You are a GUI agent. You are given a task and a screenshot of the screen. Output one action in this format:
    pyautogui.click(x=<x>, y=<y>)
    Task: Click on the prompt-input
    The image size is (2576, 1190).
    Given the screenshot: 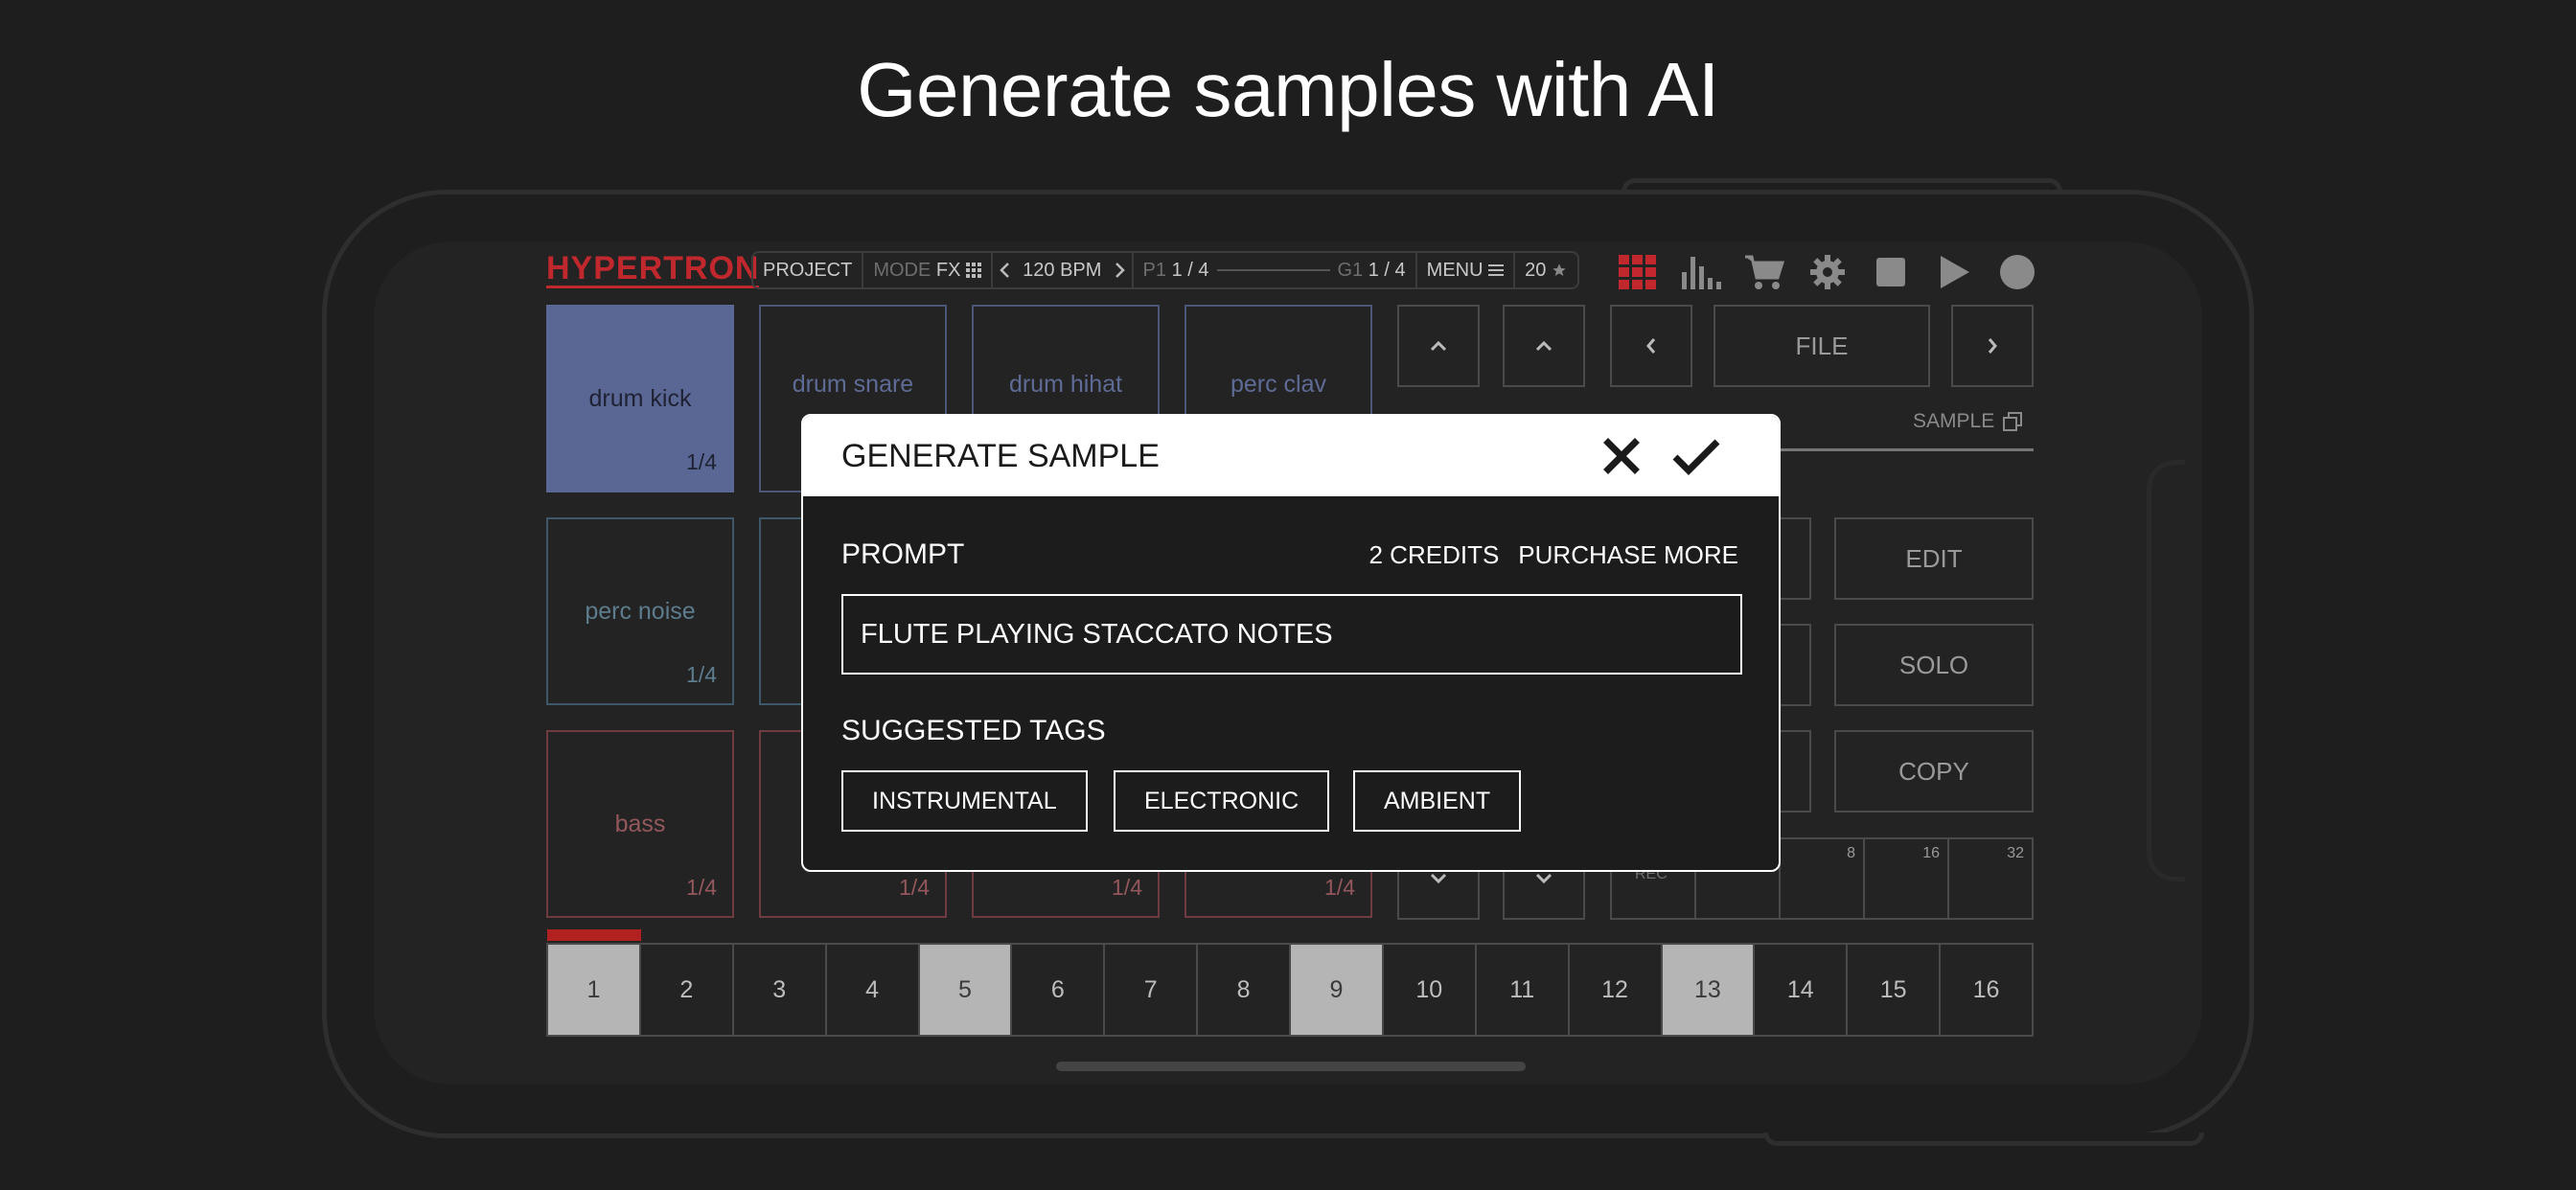 What is the action you would take?
    pyautogui.click(x=1291, y=635)
    